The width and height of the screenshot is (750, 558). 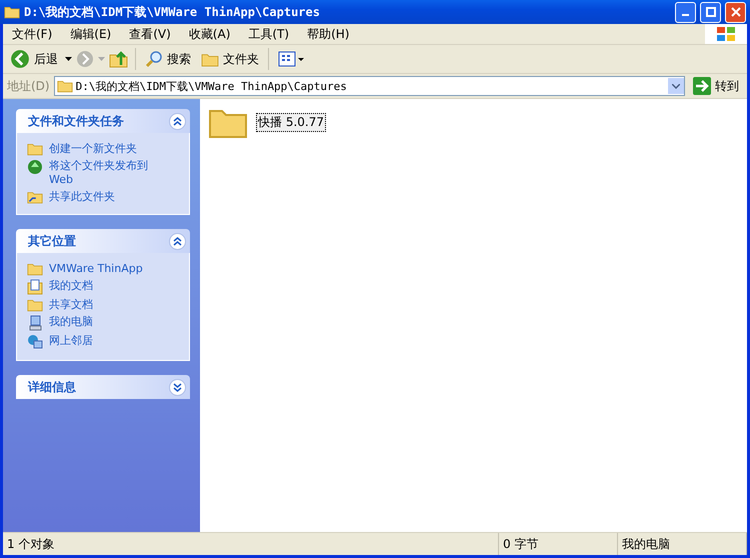 I want to click on address-field: D:\我的文档\IDM下载\VMWare ThinApp\Captures, so click(x=369, y=86).